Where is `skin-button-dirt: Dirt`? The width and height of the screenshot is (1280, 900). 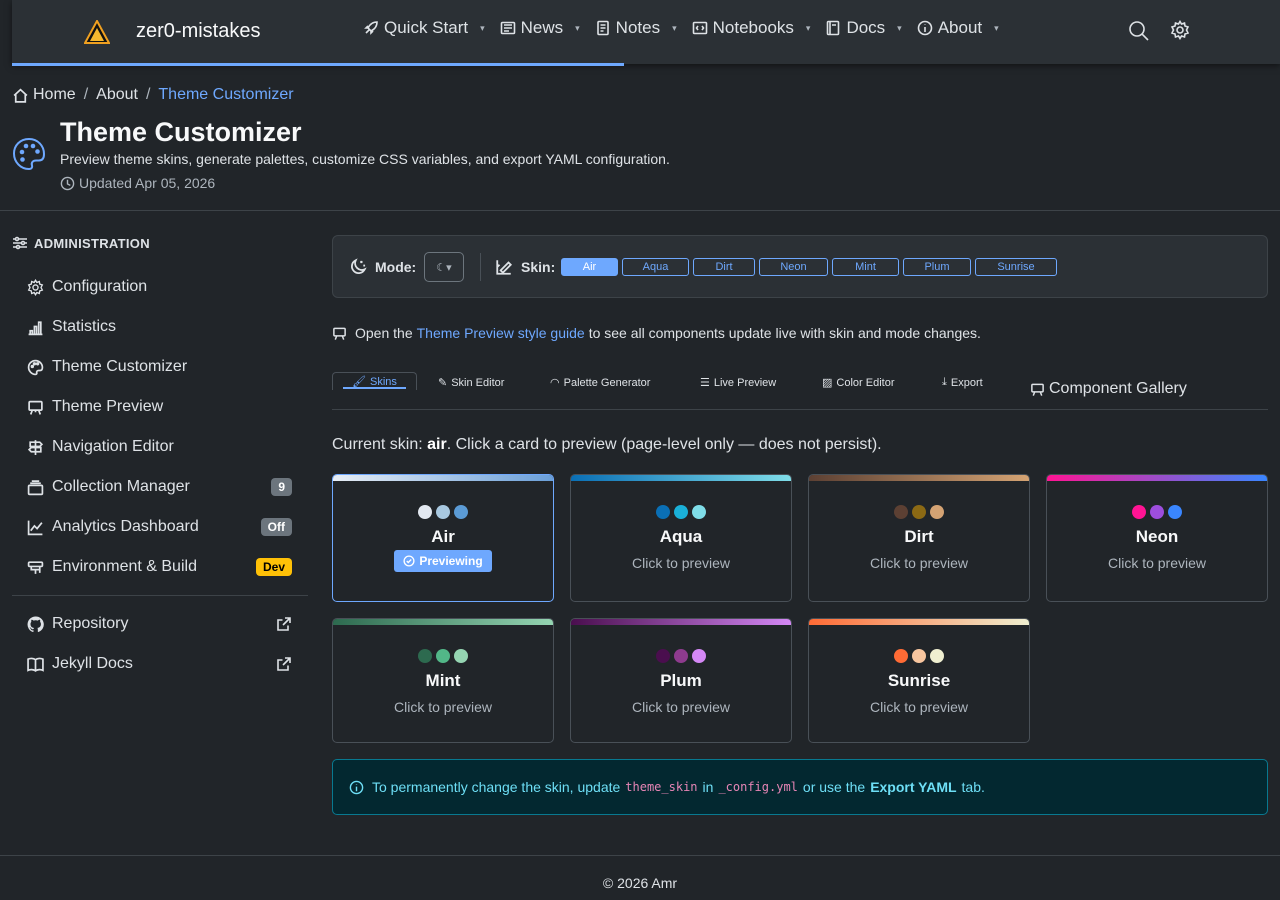
skin-button-dirt: Dirt is located at coordinates (724, 267).